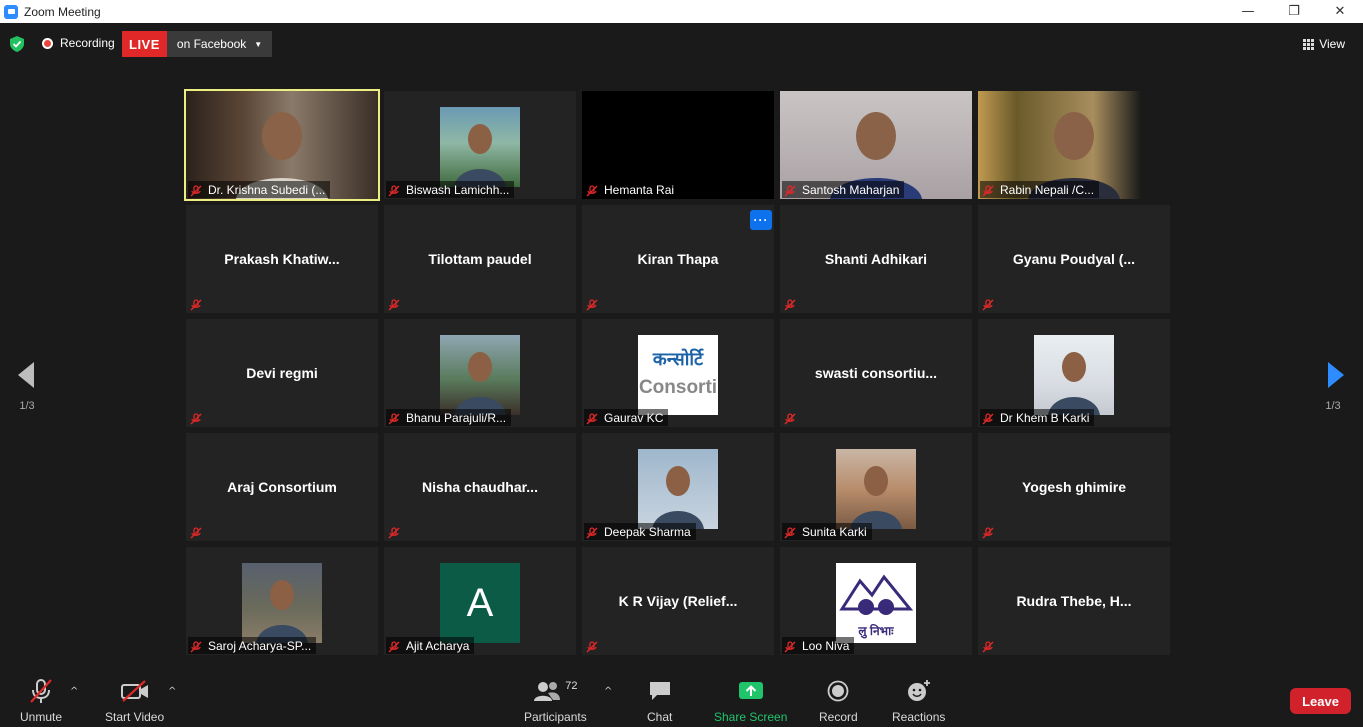  What do you see at coordinates (640, 531) in the screenshot?
I see `participant-name-label: Deepak Sharma` at bounding box center [640, 531].